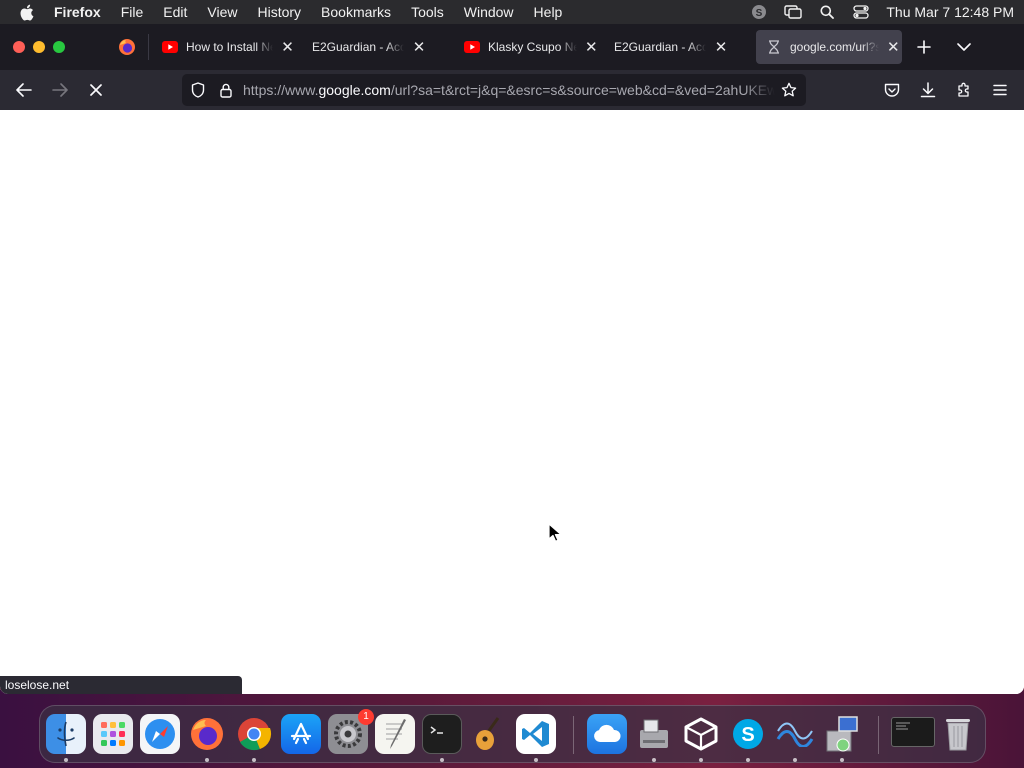  I want to click on dock-garageband, so click(489, 734).